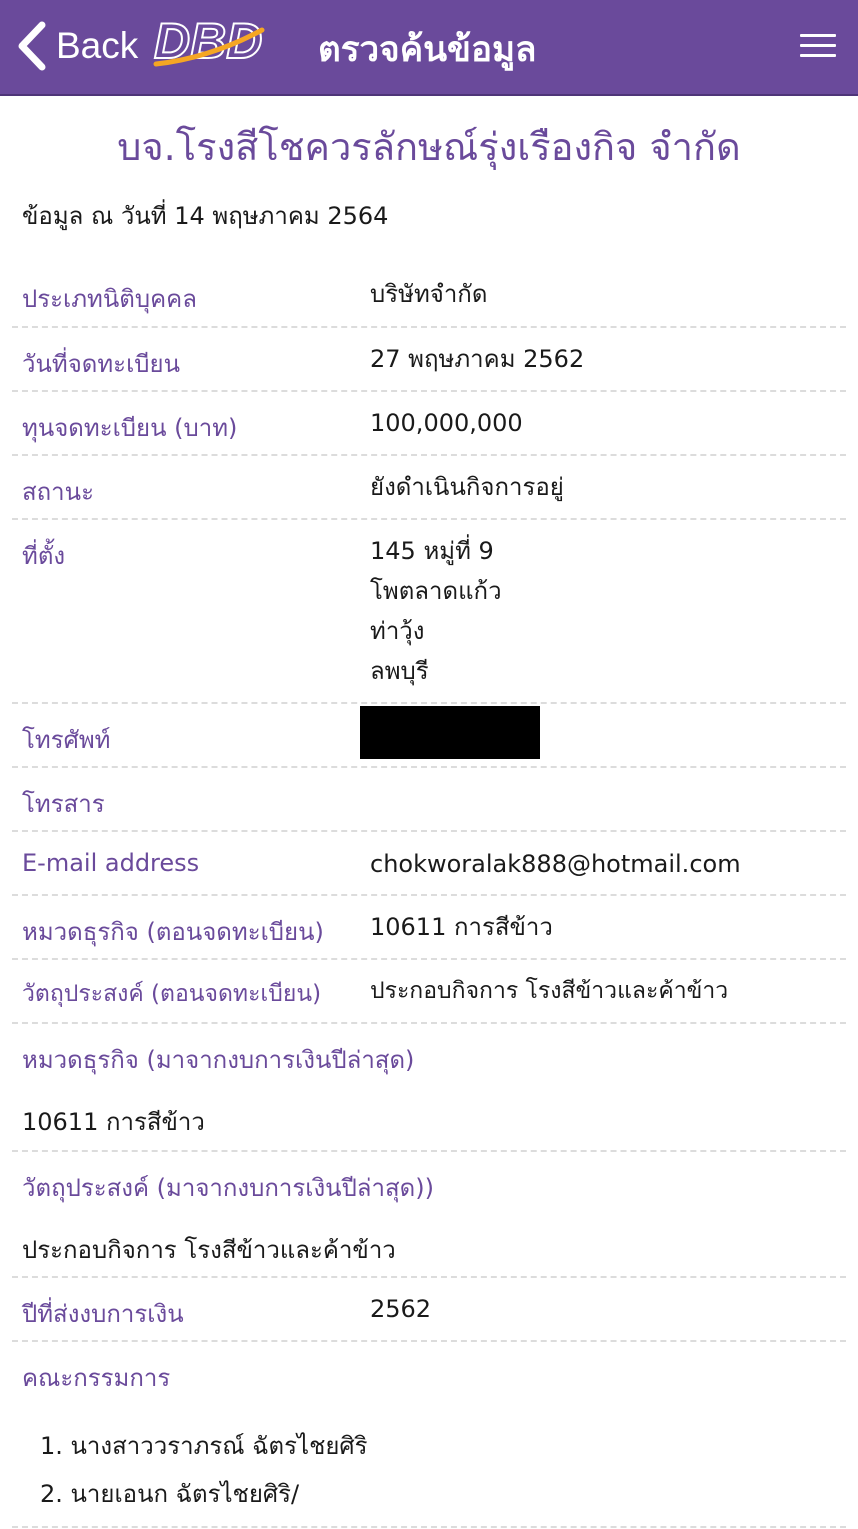 This screenshot has width=858, height=1529. I want to click on email-label: E-mail address, so click(111, 863).